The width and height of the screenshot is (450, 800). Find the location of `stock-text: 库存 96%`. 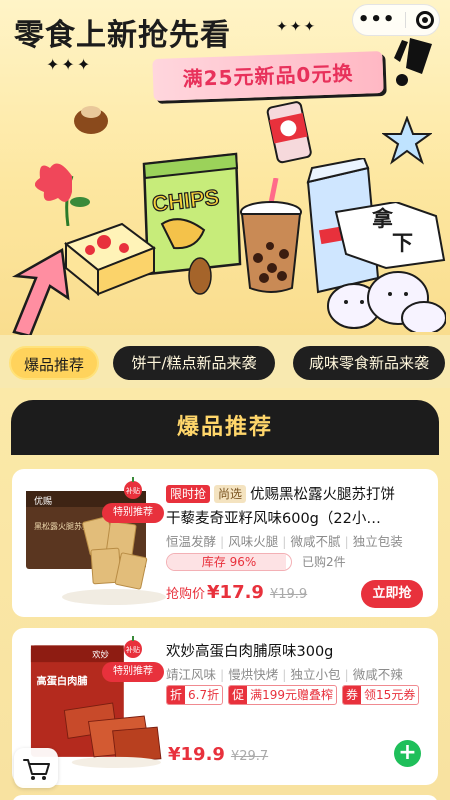

stock-text: 库存 96% is located at coordinates (229, 562).